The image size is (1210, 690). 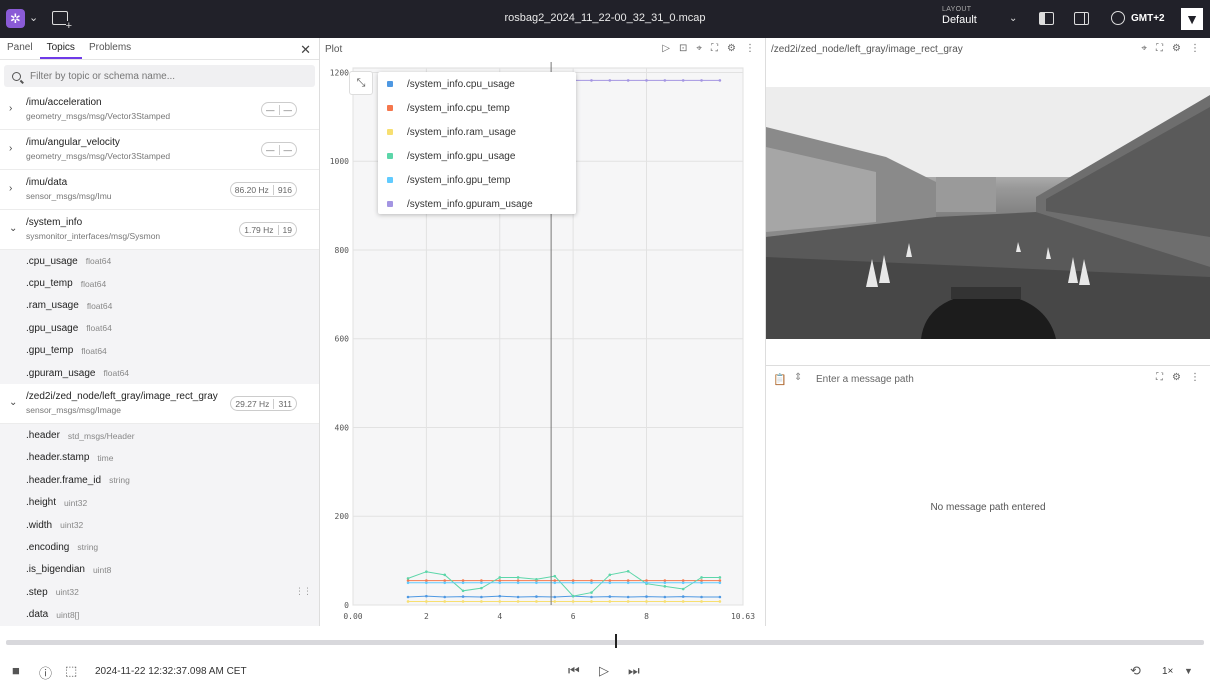 I want to click on timezone-label: GMT+2, so click(x=1148, y=18).